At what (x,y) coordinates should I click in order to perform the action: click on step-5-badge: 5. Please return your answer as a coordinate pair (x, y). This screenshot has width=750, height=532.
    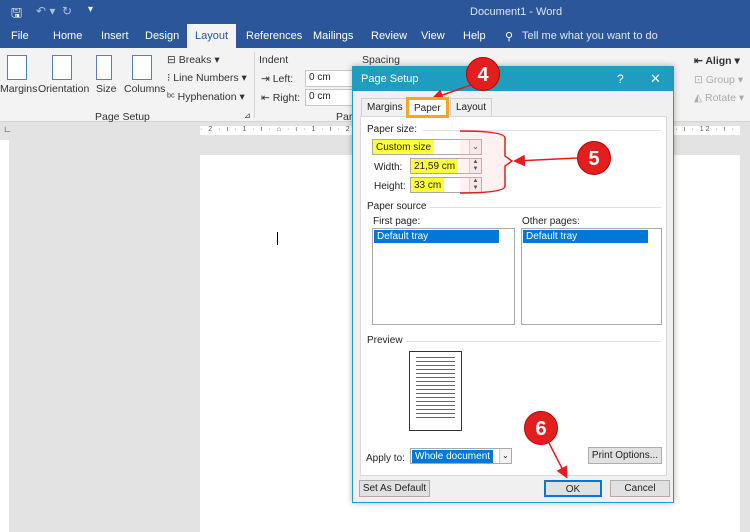
    Looking at the image, I should click on (594, 158).